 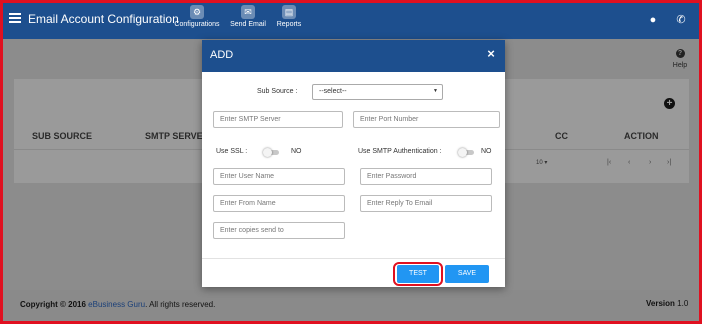 What do you see at coordinates (681, 20) in the screenshot?
I see `phone-icon: ✆` at bounding box center [681, 20].